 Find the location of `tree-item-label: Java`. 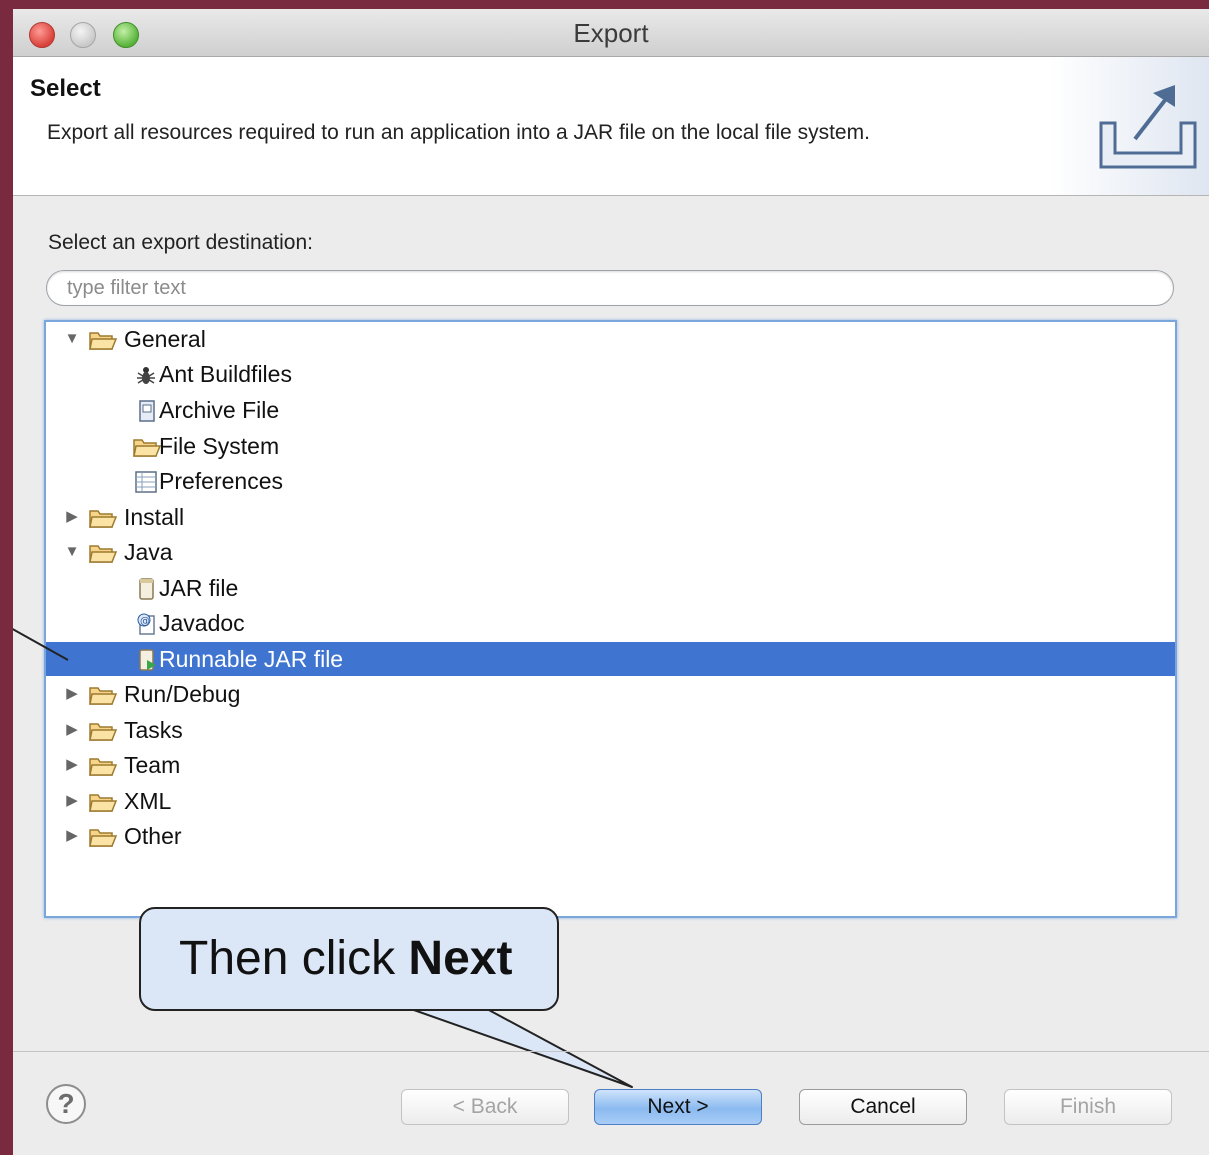

tree-item-label: Java is located at coordinates (148, 552).